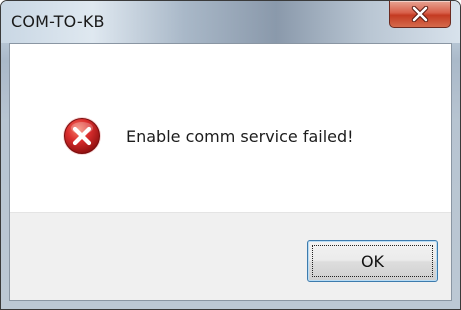  What do you see at coordinates (58, 21) in the screenshot?
I see `window-title: COM-TO-KB` at bounding box center [58, 21].